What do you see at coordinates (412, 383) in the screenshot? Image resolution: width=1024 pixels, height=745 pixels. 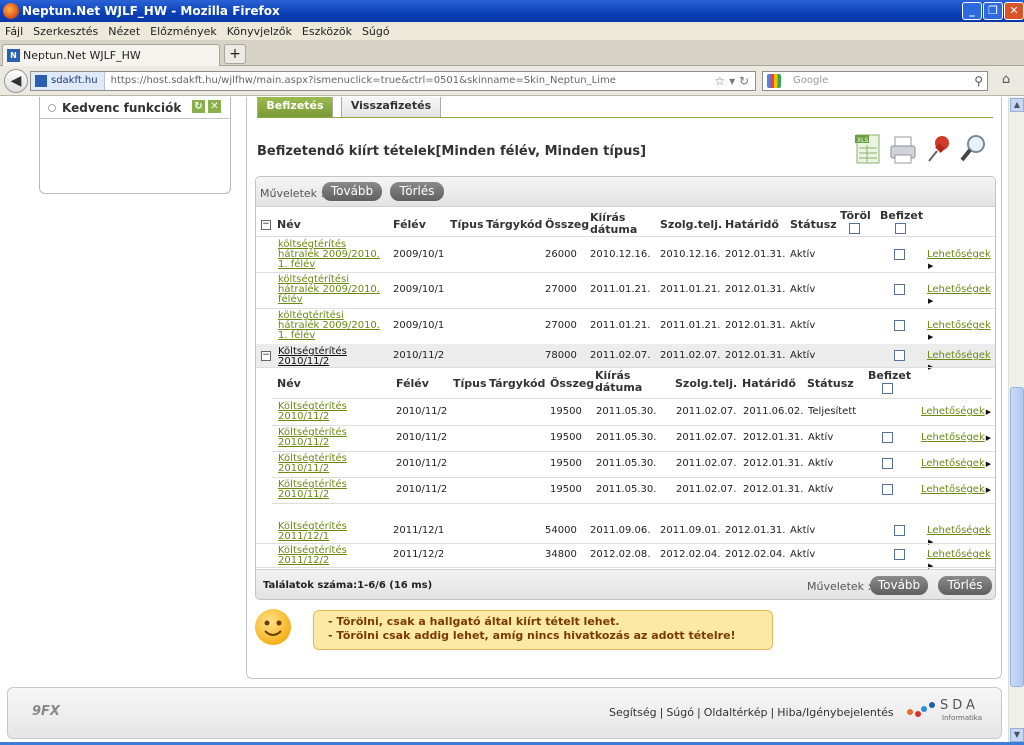 I see `subcol-felev: Félév` at bounding box center [412, 383].